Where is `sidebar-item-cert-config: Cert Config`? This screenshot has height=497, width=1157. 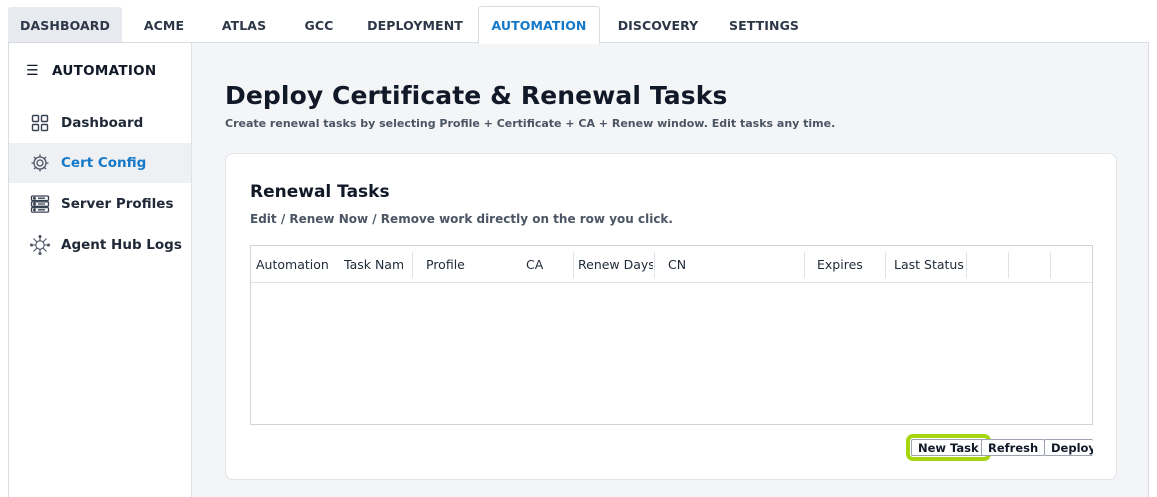
sidebar-item-cert-config: Cert Config is located at coordinates (100, 163).